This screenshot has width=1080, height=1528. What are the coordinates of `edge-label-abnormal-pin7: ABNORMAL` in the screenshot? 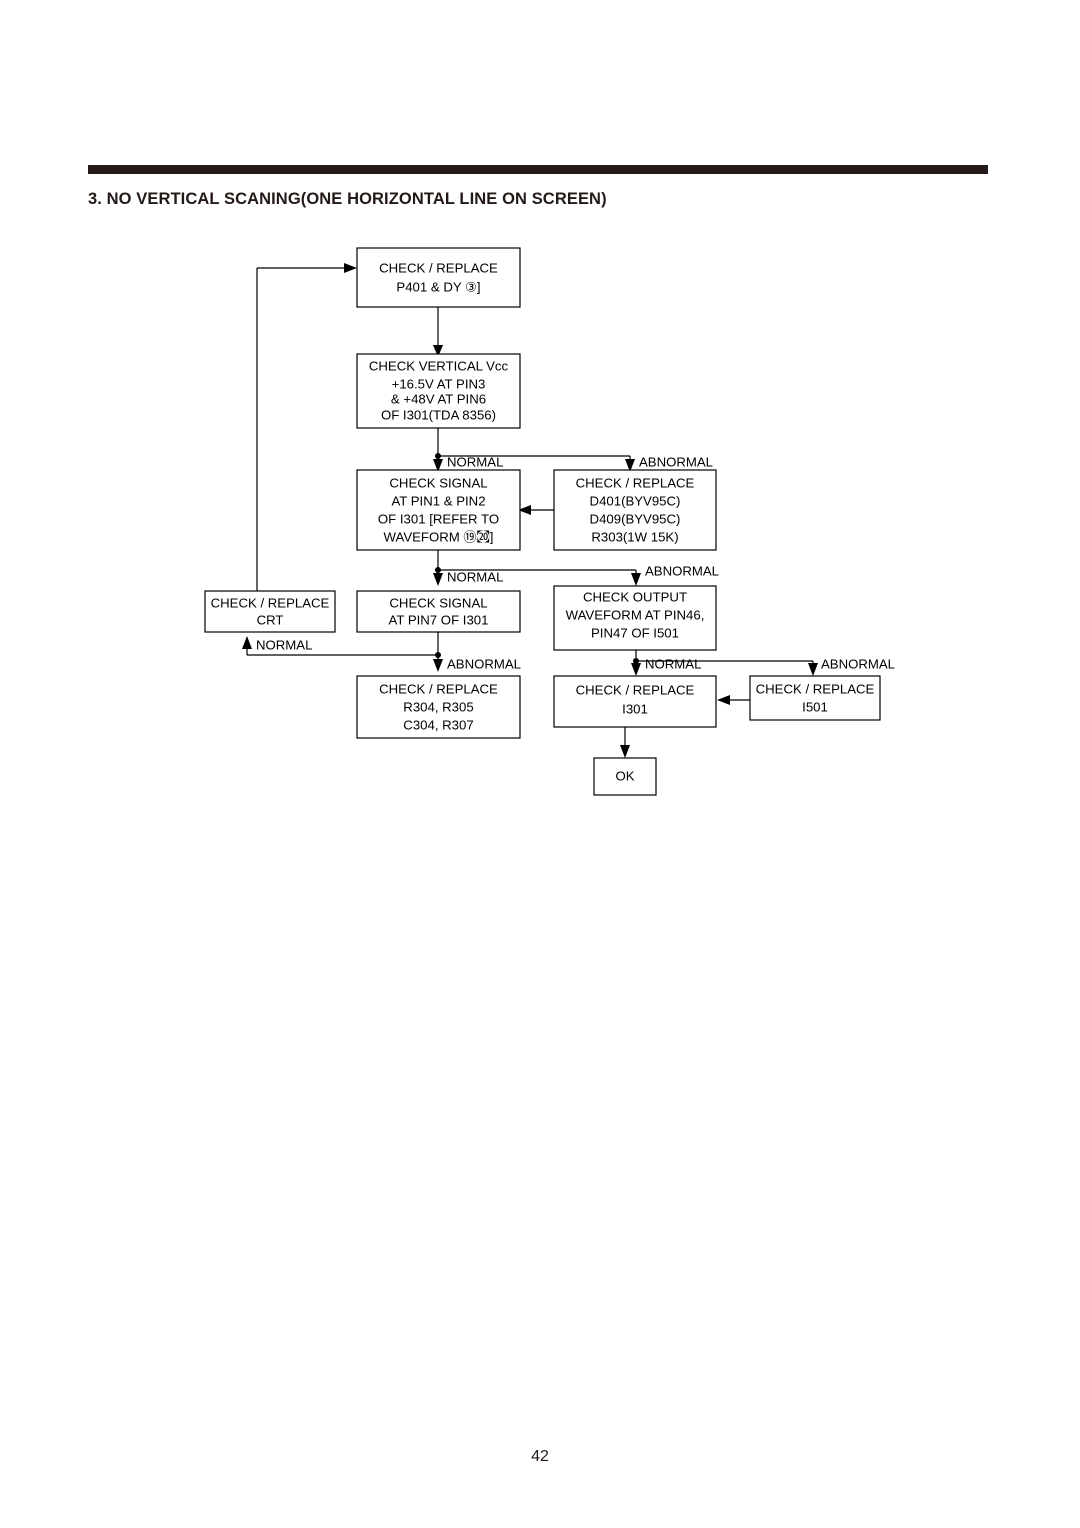 It's located at (484, 663).